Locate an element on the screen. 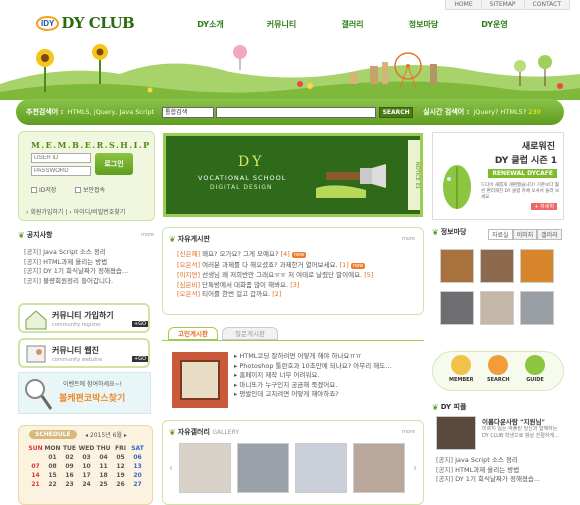 Image resolution: width=580 pixels, height=505 pixels. quick-search: SEARCH is located at coordinates (498, 369).